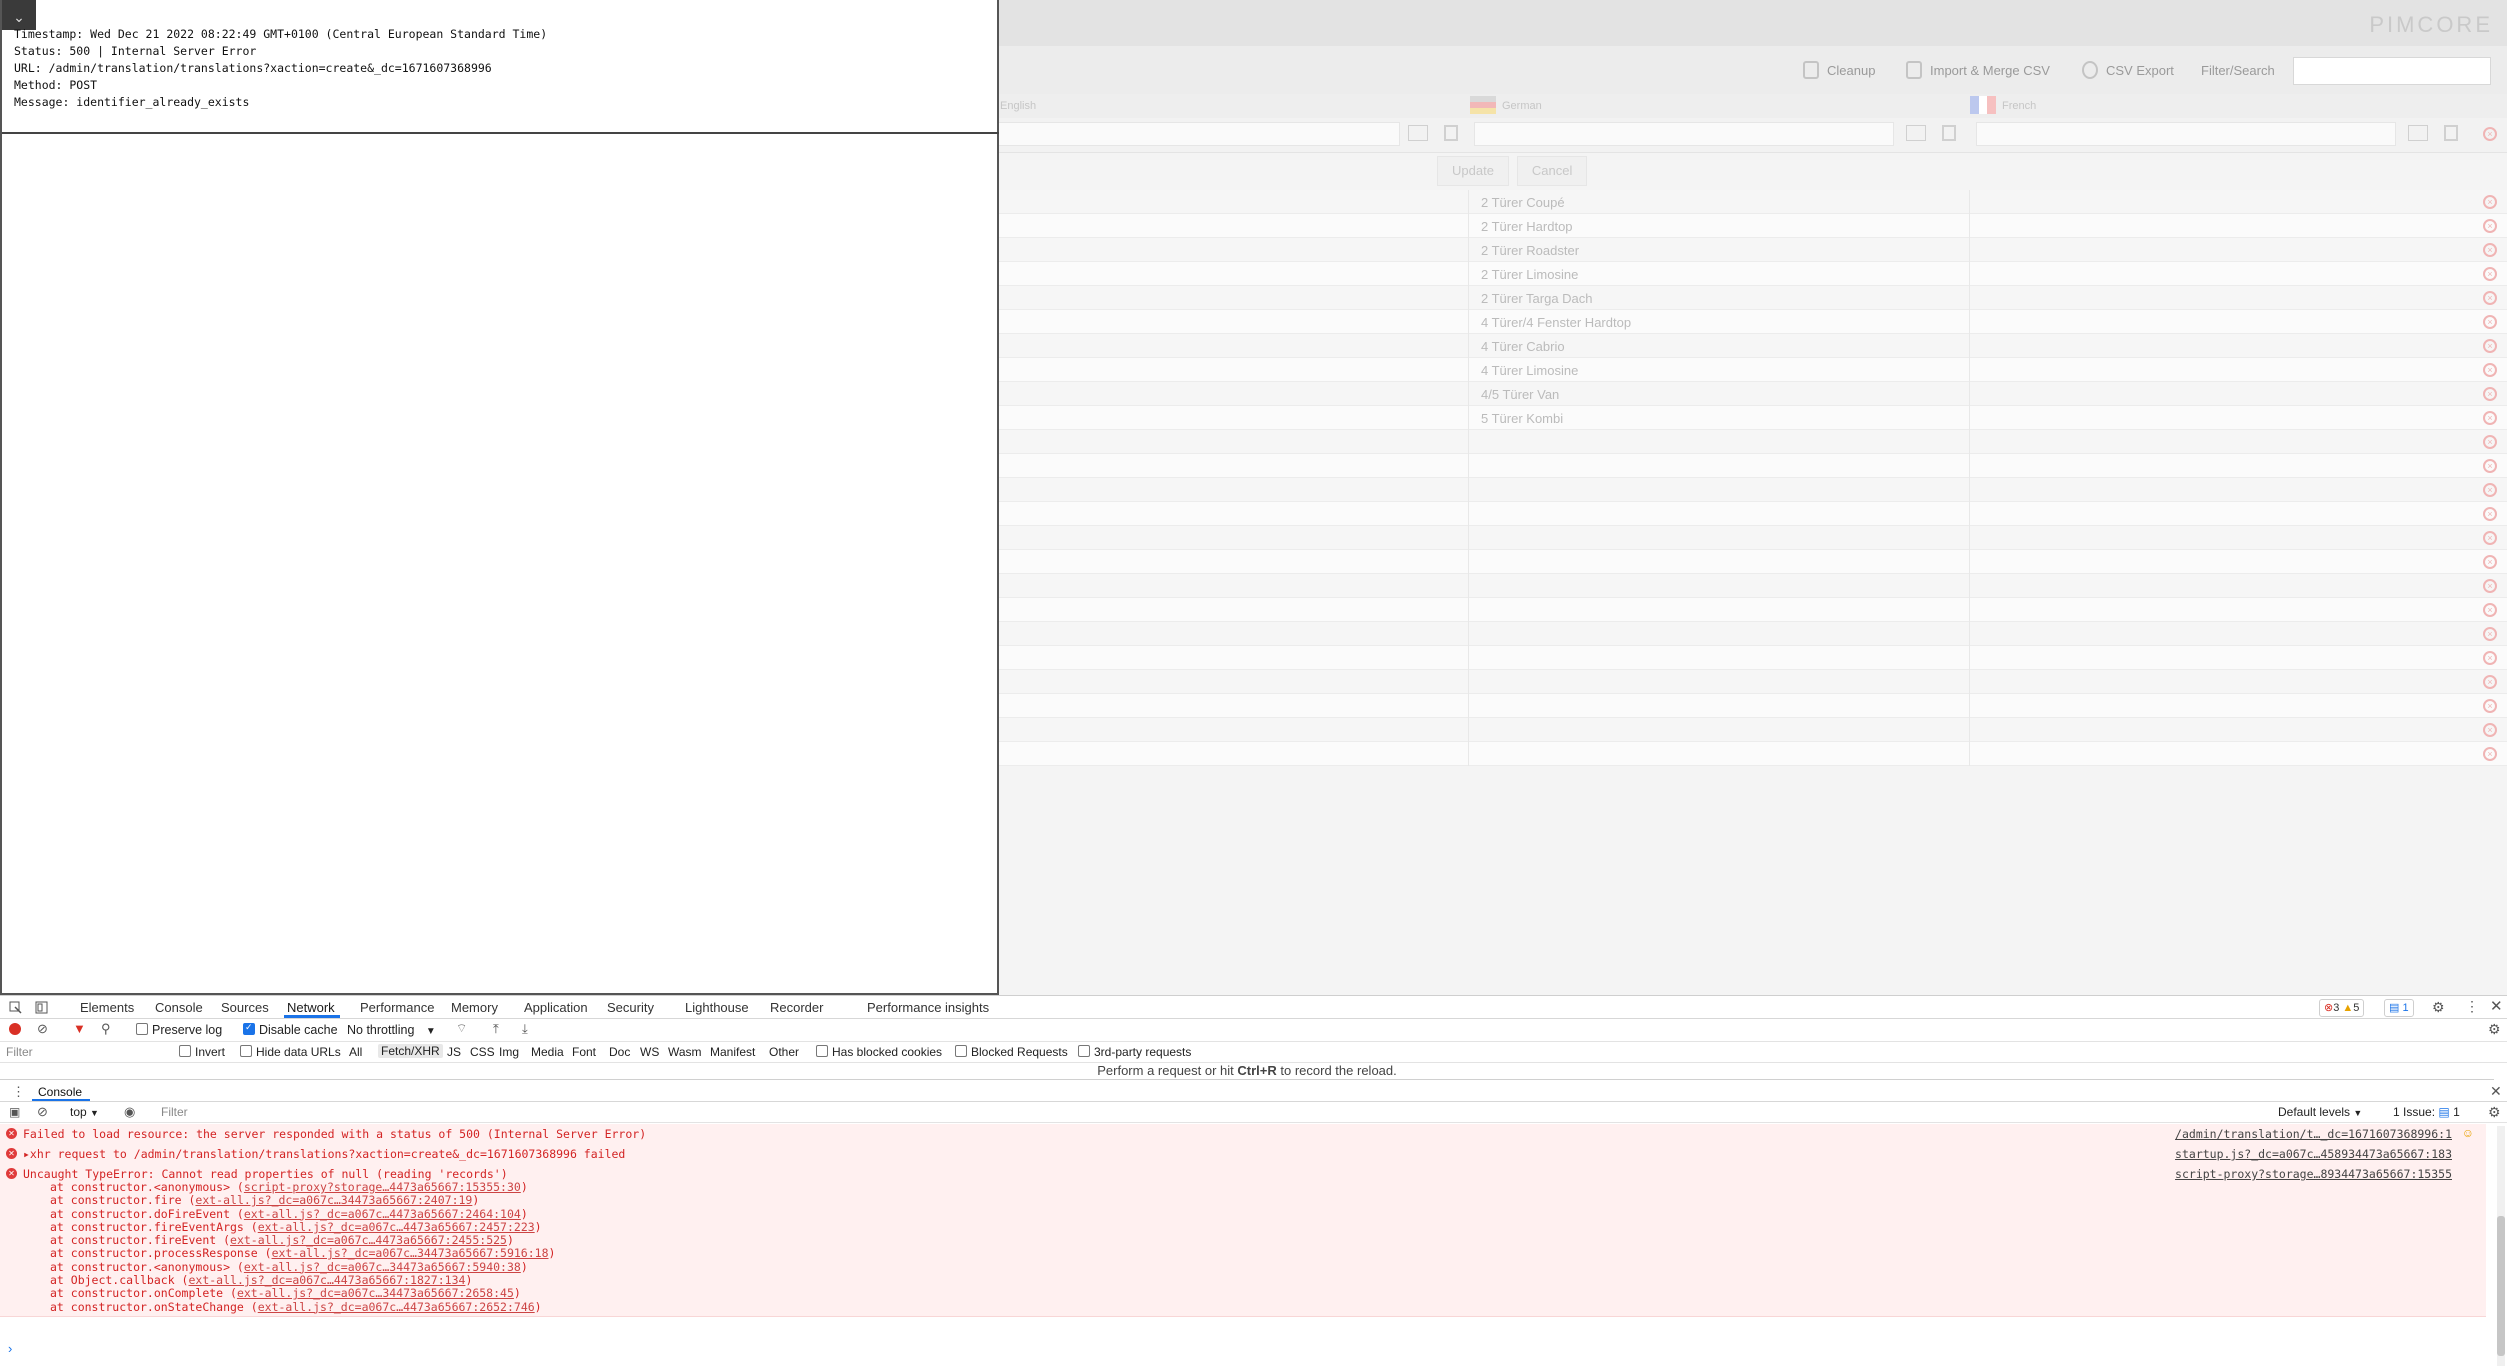  I want to click on table-row: 4 Türer Limosine ×, so click(1752, 370).